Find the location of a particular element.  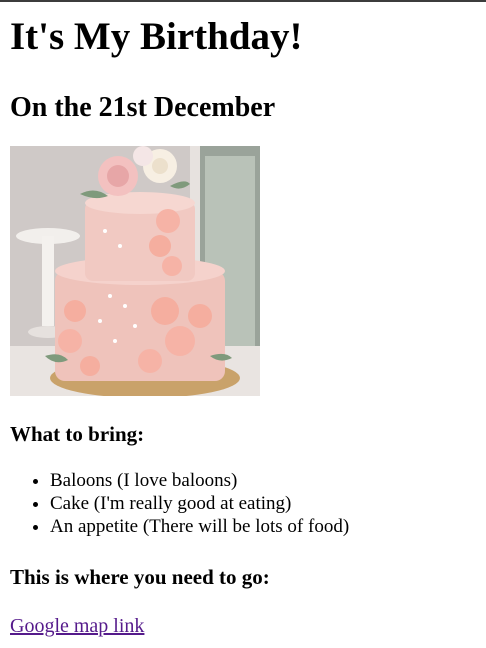

bring-heading: What to bring: is located at coordinates (77, 434).